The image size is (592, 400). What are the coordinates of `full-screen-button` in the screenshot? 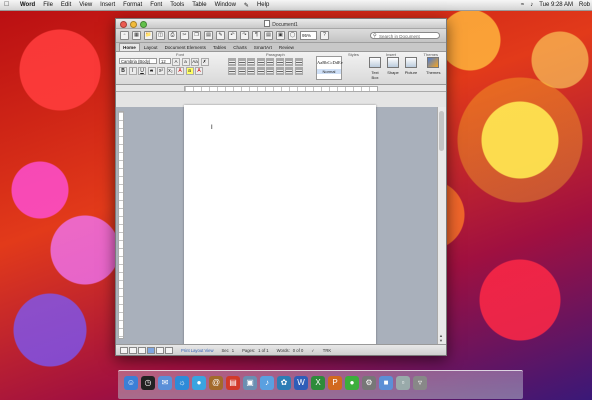 It's located at (169, 350).